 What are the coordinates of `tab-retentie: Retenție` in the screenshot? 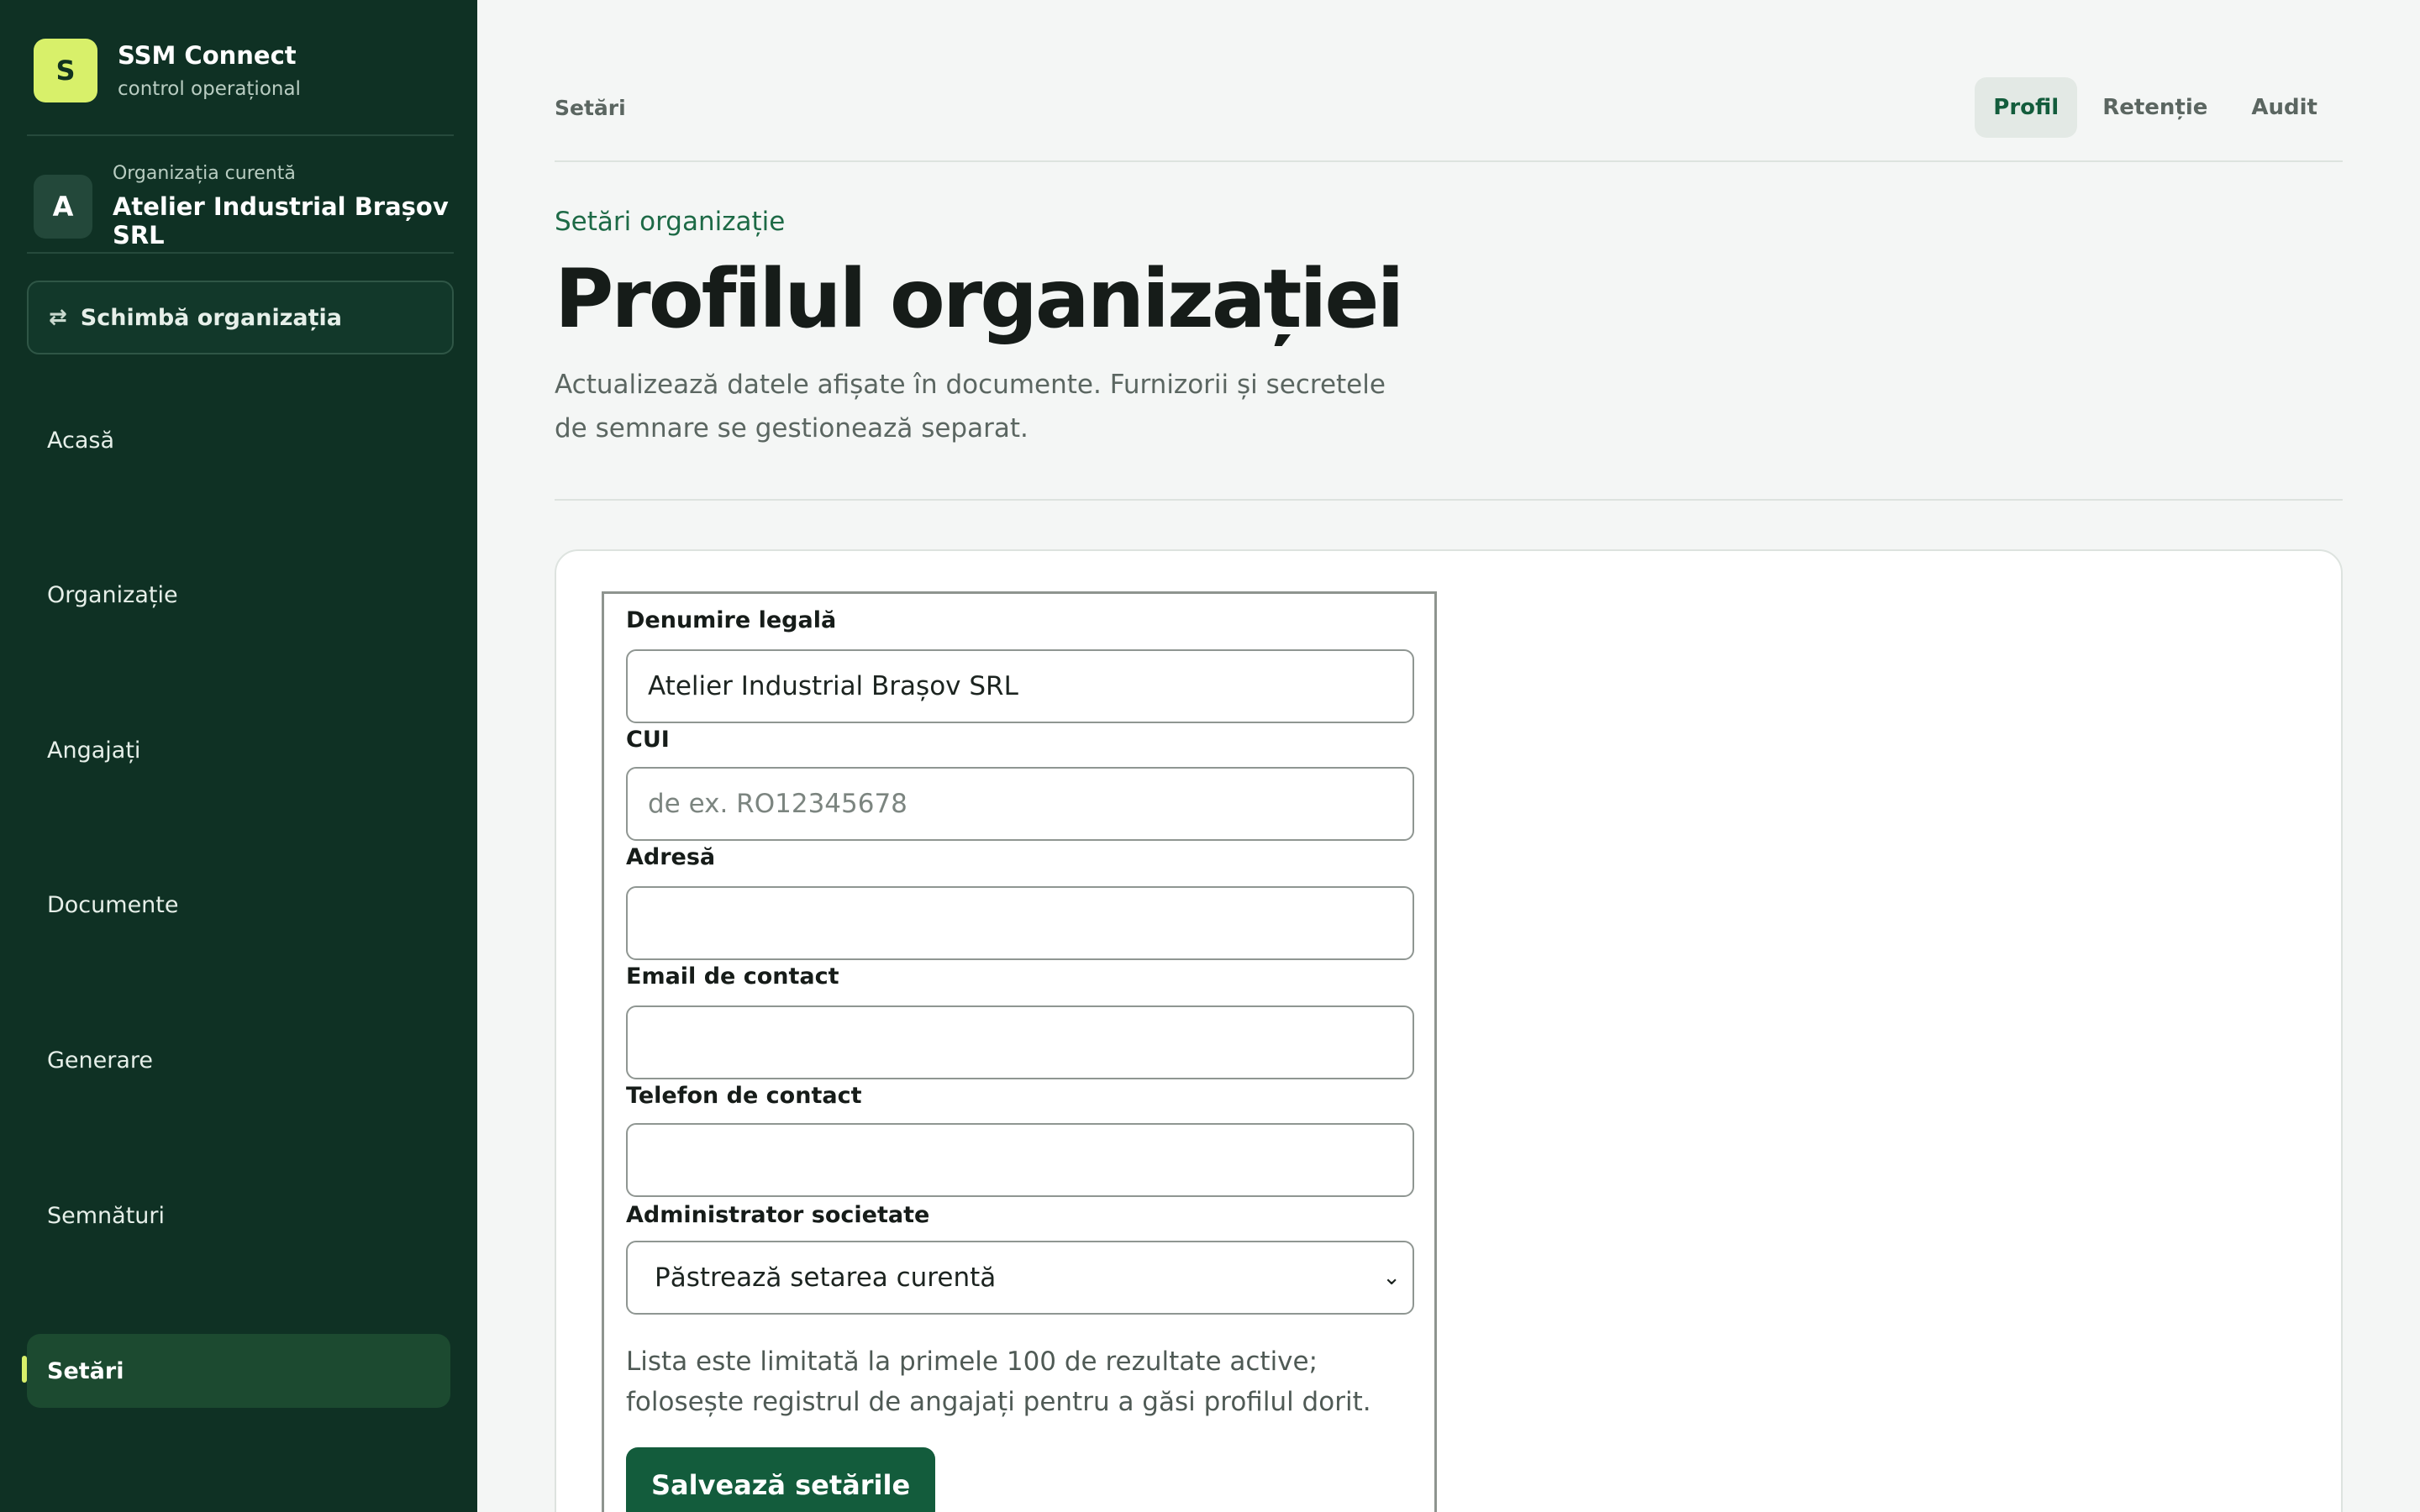 It's located at (2155, 107).